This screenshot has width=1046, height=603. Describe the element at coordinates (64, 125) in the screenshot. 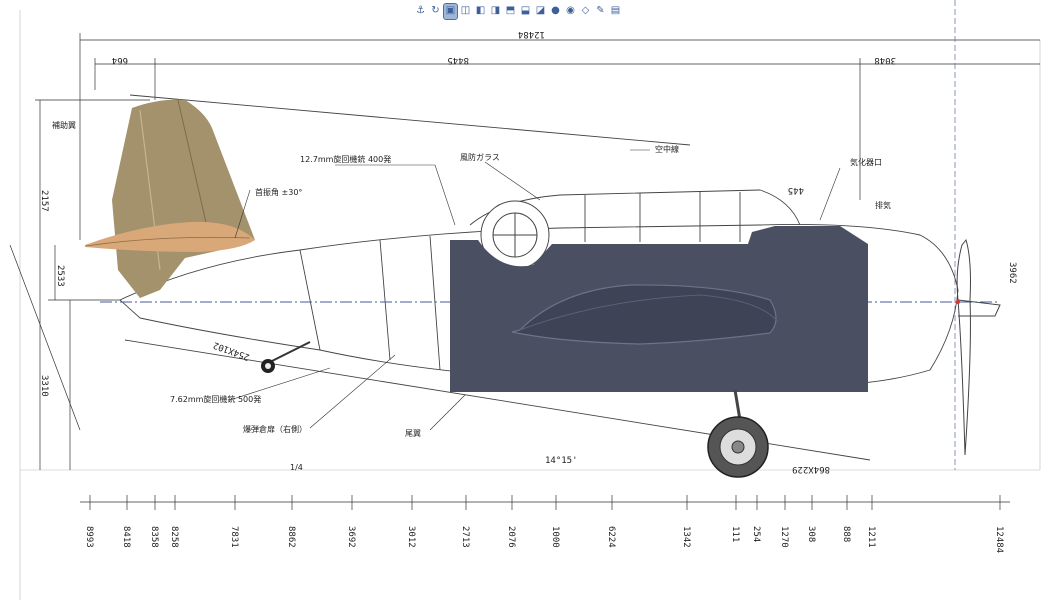

I see `label-rudder: 補助翼` at that location.